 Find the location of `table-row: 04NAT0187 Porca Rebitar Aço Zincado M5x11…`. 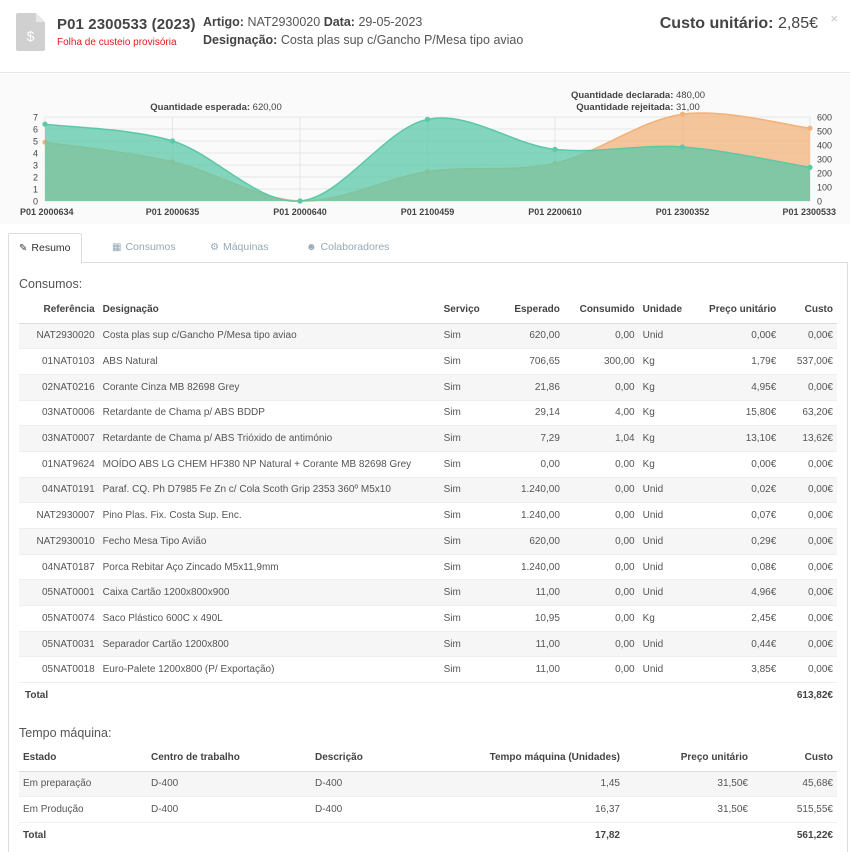

table-row: 04NAT0187 Porca Rebitar Aço Zincado M5x11… is located at coordinates (428, 567).